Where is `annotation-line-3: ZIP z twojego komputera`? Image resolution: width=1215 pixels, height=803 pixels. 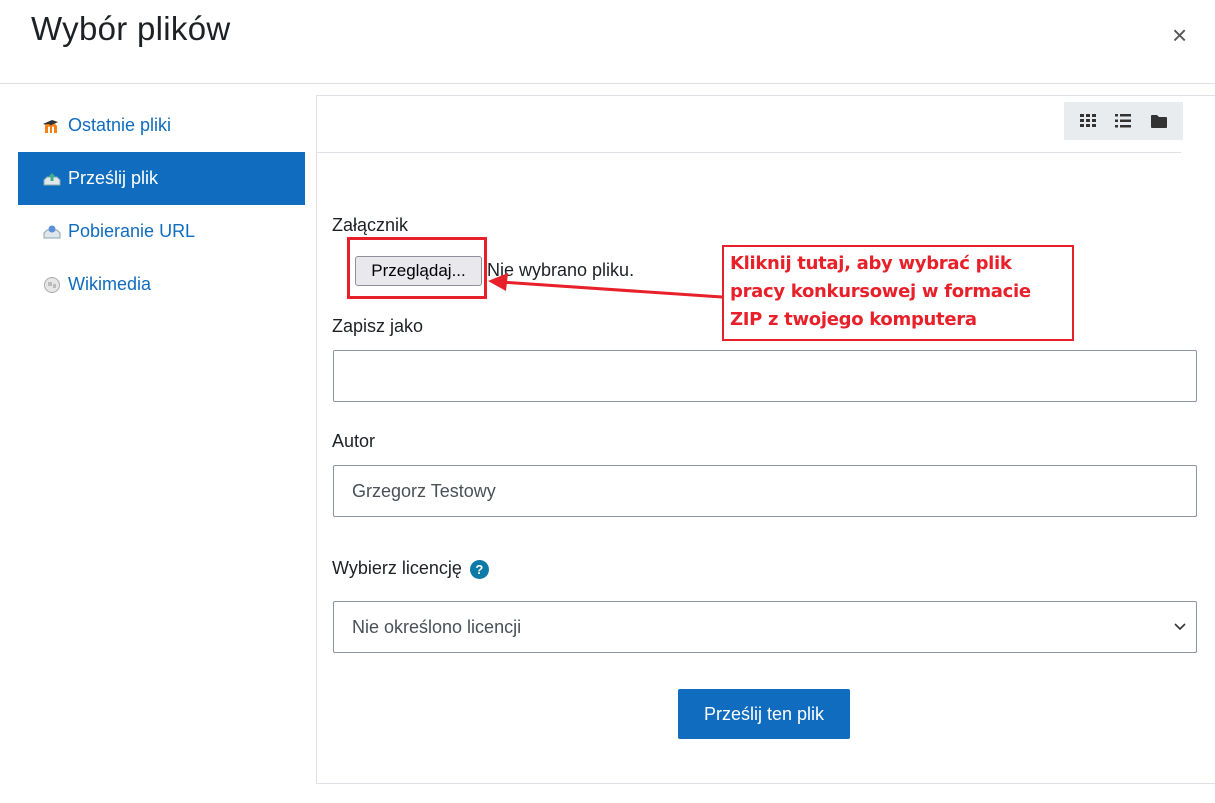
annotation-line-3: ZIP z twojego komputera is located at coordinates (853, 319).